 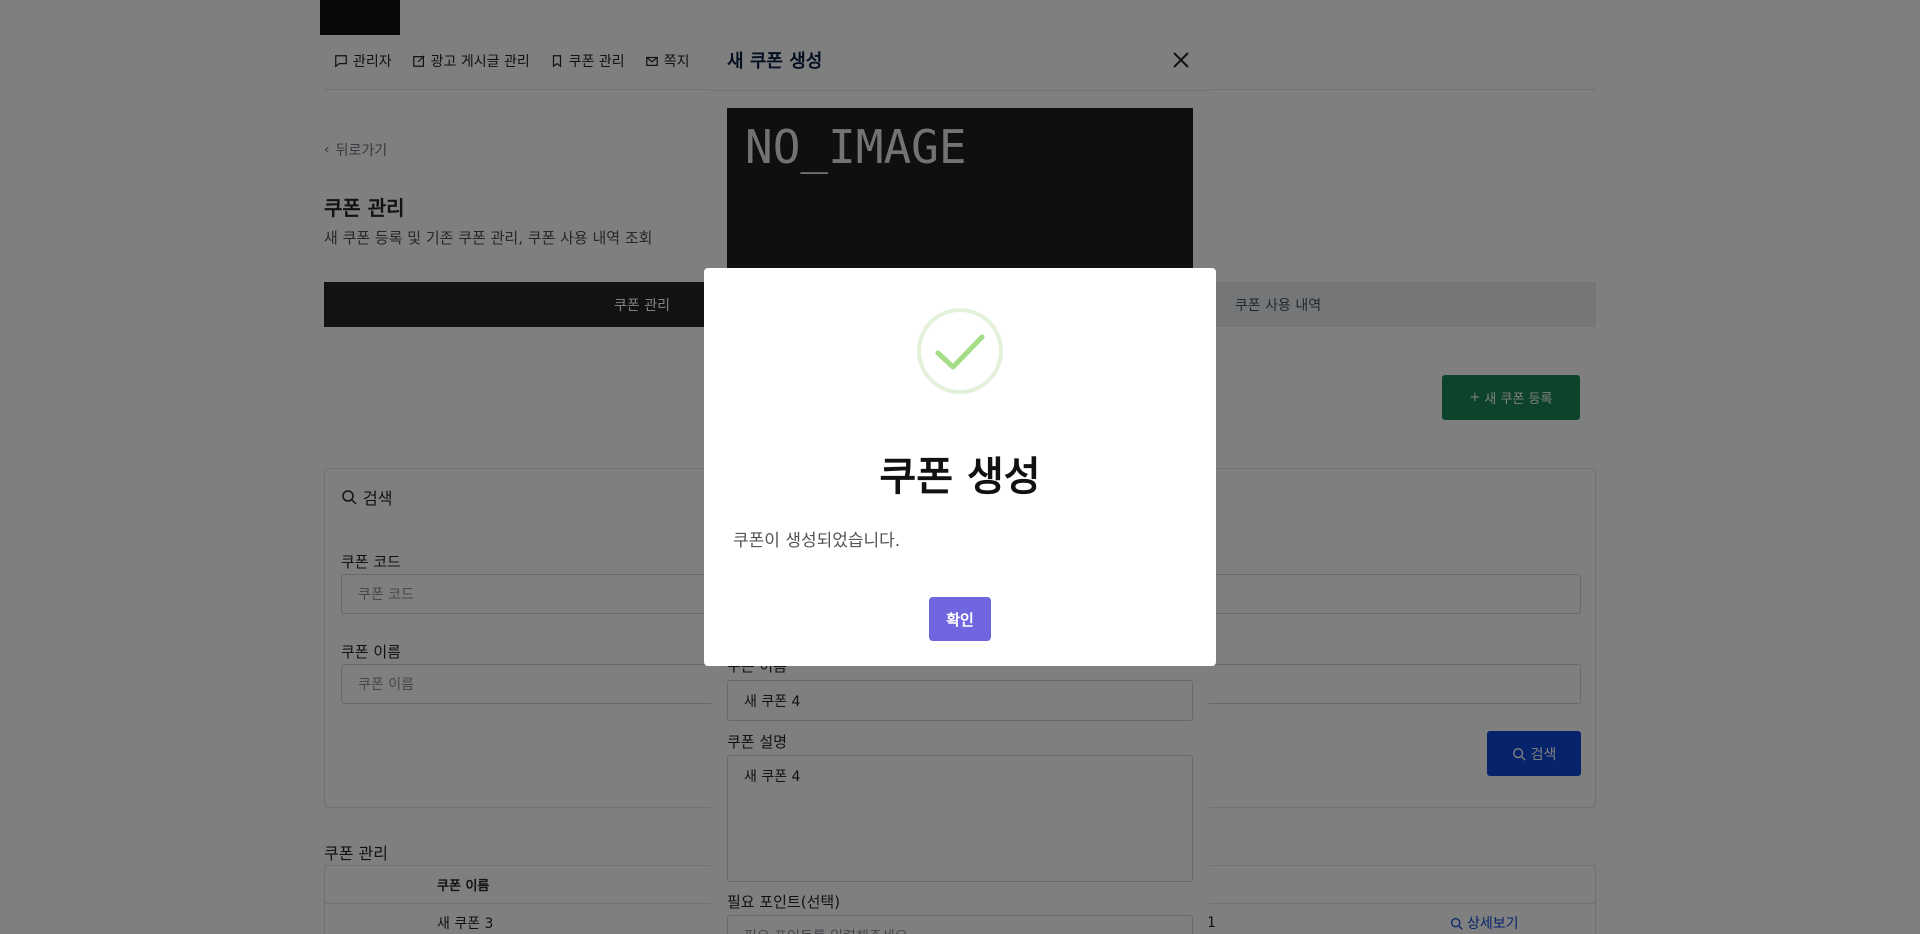 What do you see at coordinates (817, 541) in the screenshot?
I see `alert-message: 쿠폰이 생성되었습니다.` at bounding box center [817, 541].